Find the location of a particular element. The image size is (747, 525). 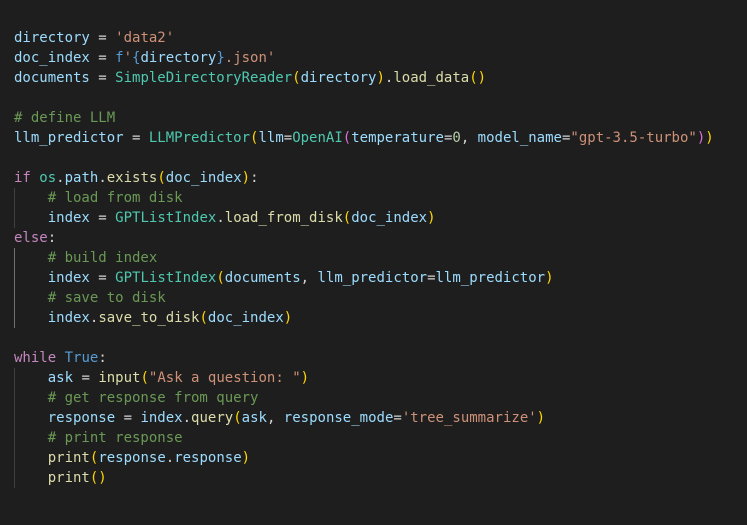

code-token: llm is located at coordinates (271, 138).